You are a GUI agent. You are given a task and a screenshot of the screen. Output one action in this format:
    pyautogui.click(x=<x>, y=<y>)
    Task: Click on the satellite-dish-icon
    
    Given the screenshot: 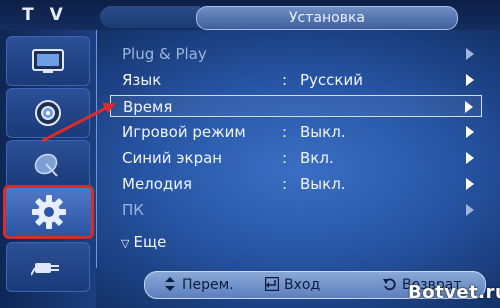 What is the action you would take?
    pyautogui.click(x=46, y=165)
    